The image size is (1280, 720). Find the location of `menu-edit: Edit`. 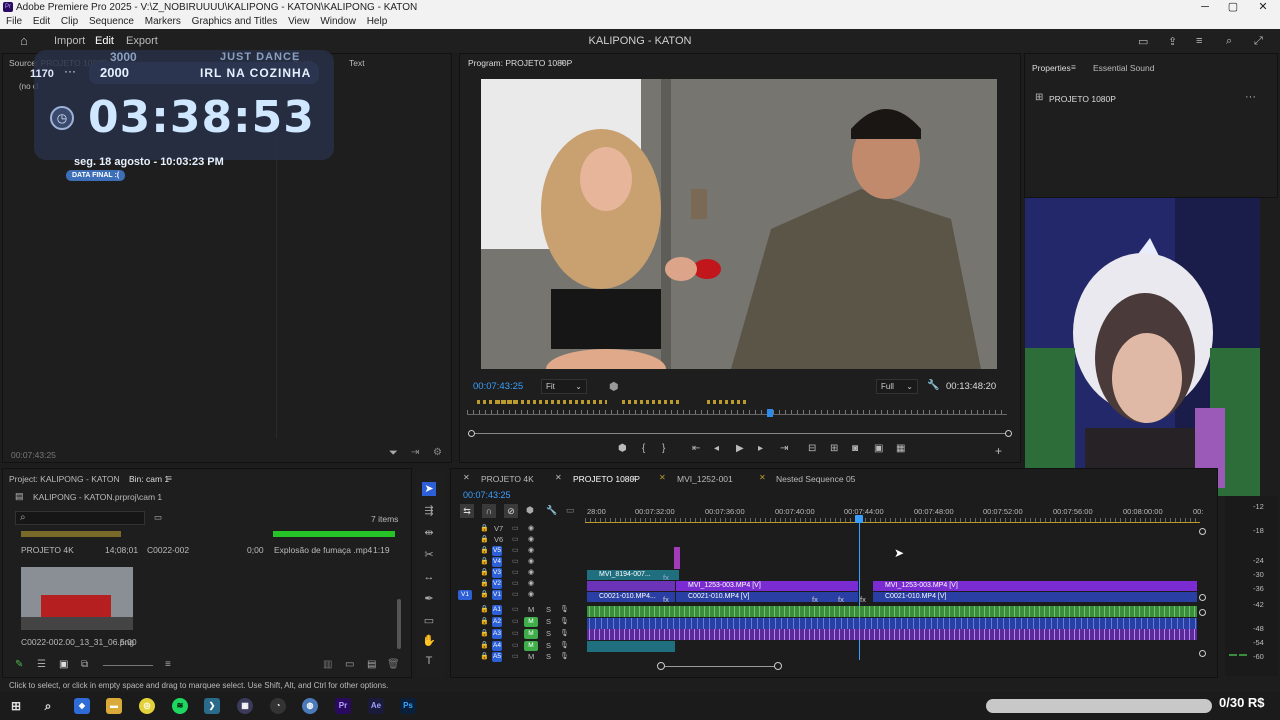

menu-edit: Edit is located at coordinates (41, 21).